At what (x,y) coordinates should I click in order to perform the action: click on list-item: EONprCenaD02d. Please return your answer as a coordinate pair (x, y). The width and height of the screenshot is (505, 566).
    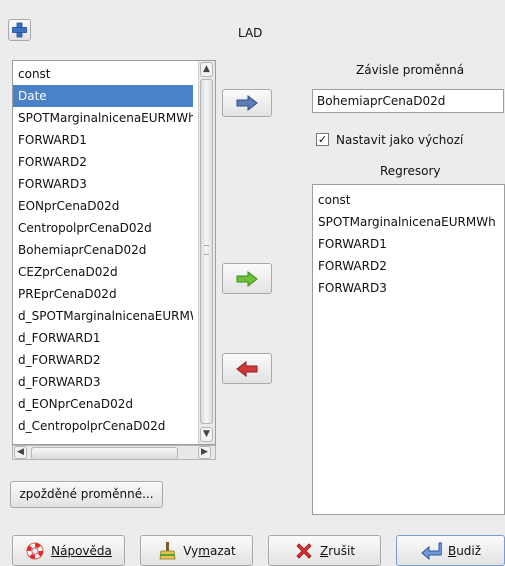
    Looking at the image, I should click on (103, 206).